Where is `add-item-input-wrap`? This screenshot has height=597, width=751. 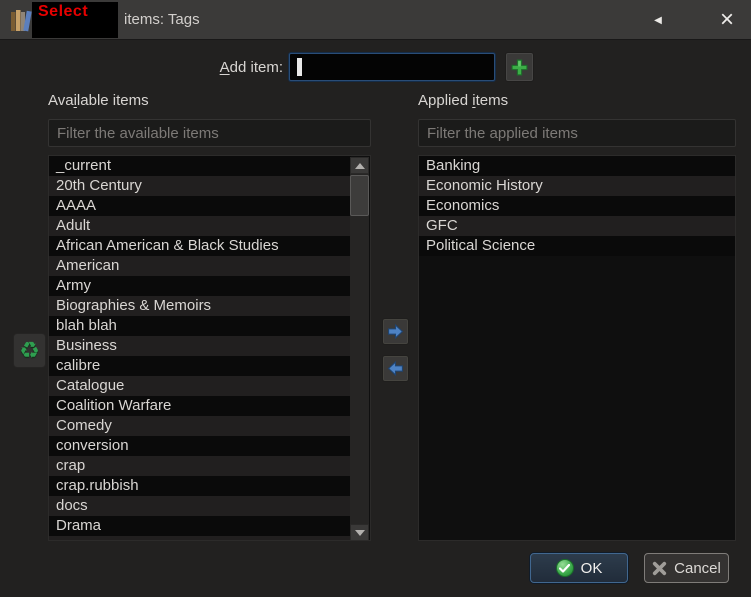
add-item-input-wrap is located at coordinates (392, 67).